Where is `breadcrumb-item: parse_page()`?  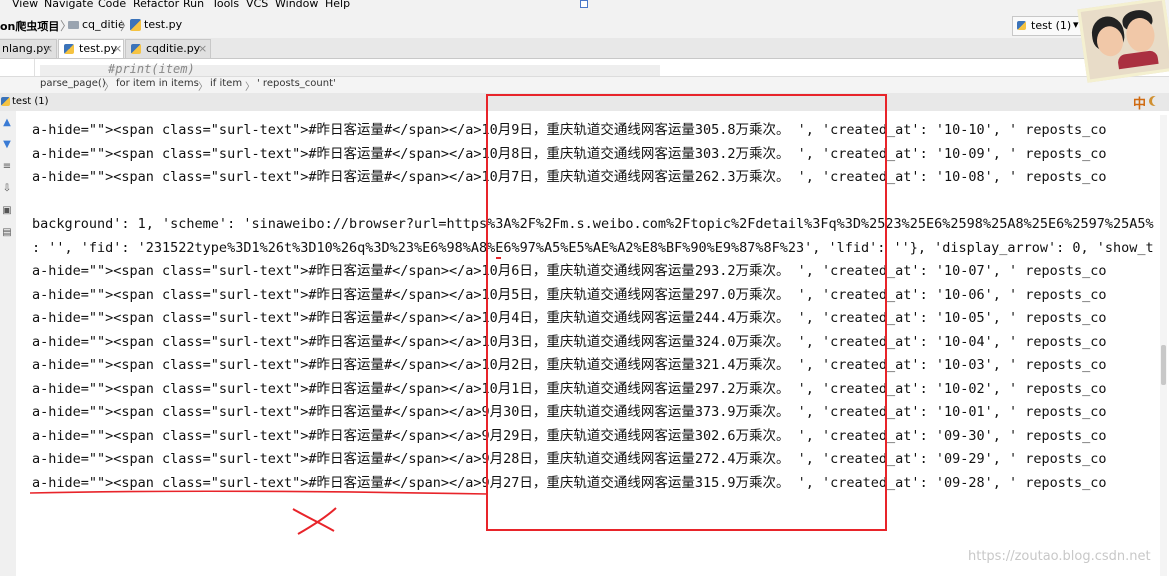
breadcrumb-item: parse_page() is located at coordinates (73, 83).